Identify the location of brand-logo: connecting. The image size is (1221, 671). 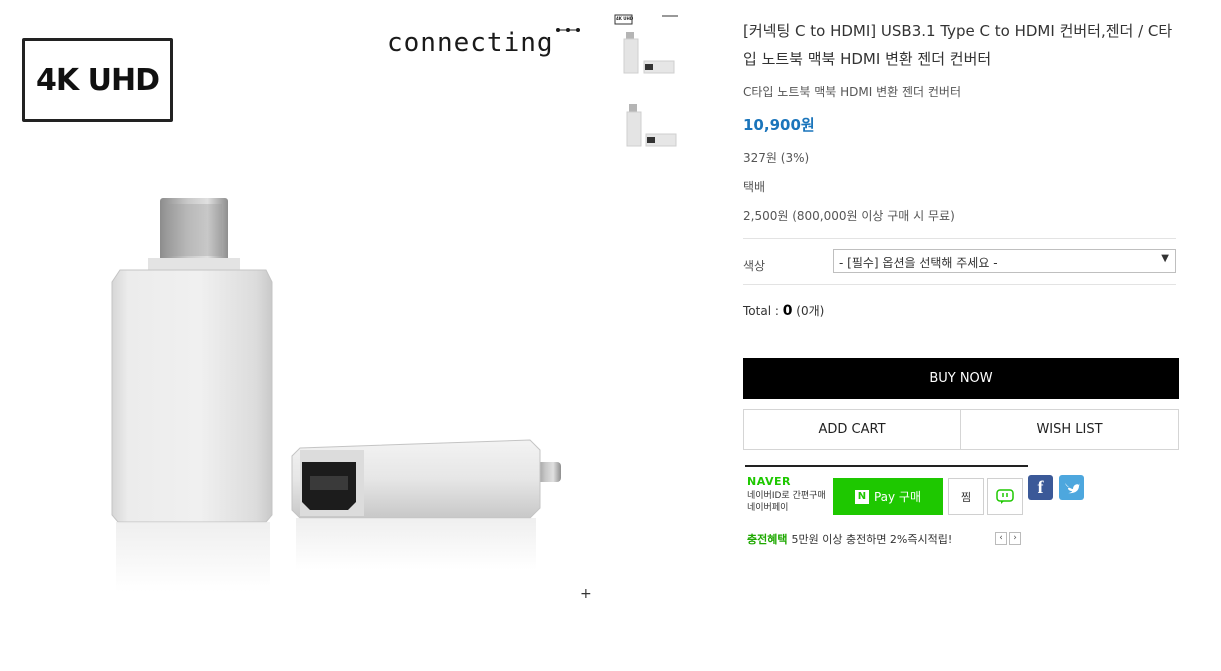
(470, 43).